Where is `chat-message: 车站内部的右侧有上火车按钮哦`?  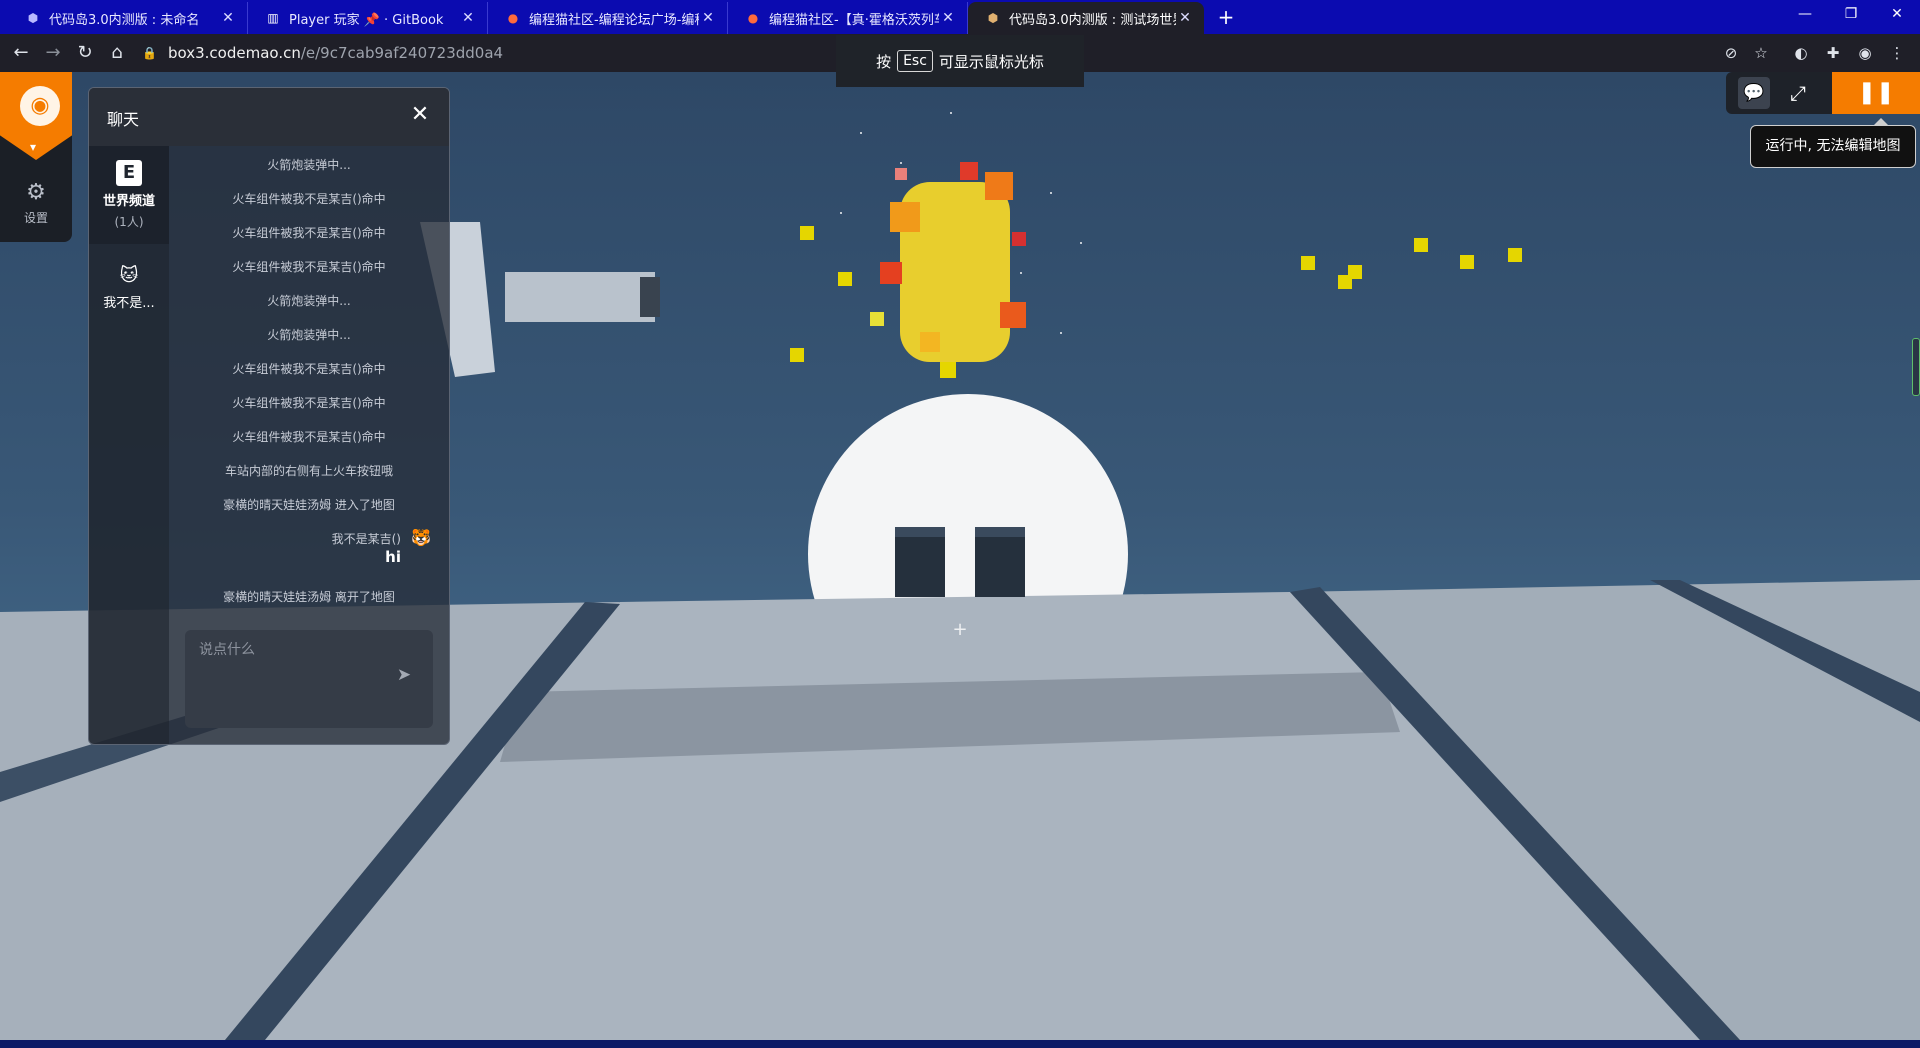
chat-message: 车站内部的右侧有上火车按钮哦 is located at coordinates (308, 471).